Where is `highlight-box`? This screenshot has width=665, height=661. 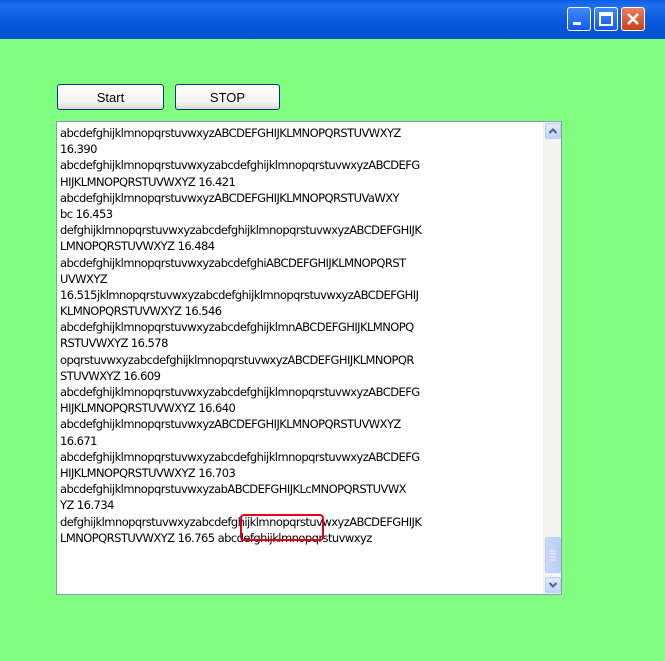
highlight-box is located at coordinates (282, 527).